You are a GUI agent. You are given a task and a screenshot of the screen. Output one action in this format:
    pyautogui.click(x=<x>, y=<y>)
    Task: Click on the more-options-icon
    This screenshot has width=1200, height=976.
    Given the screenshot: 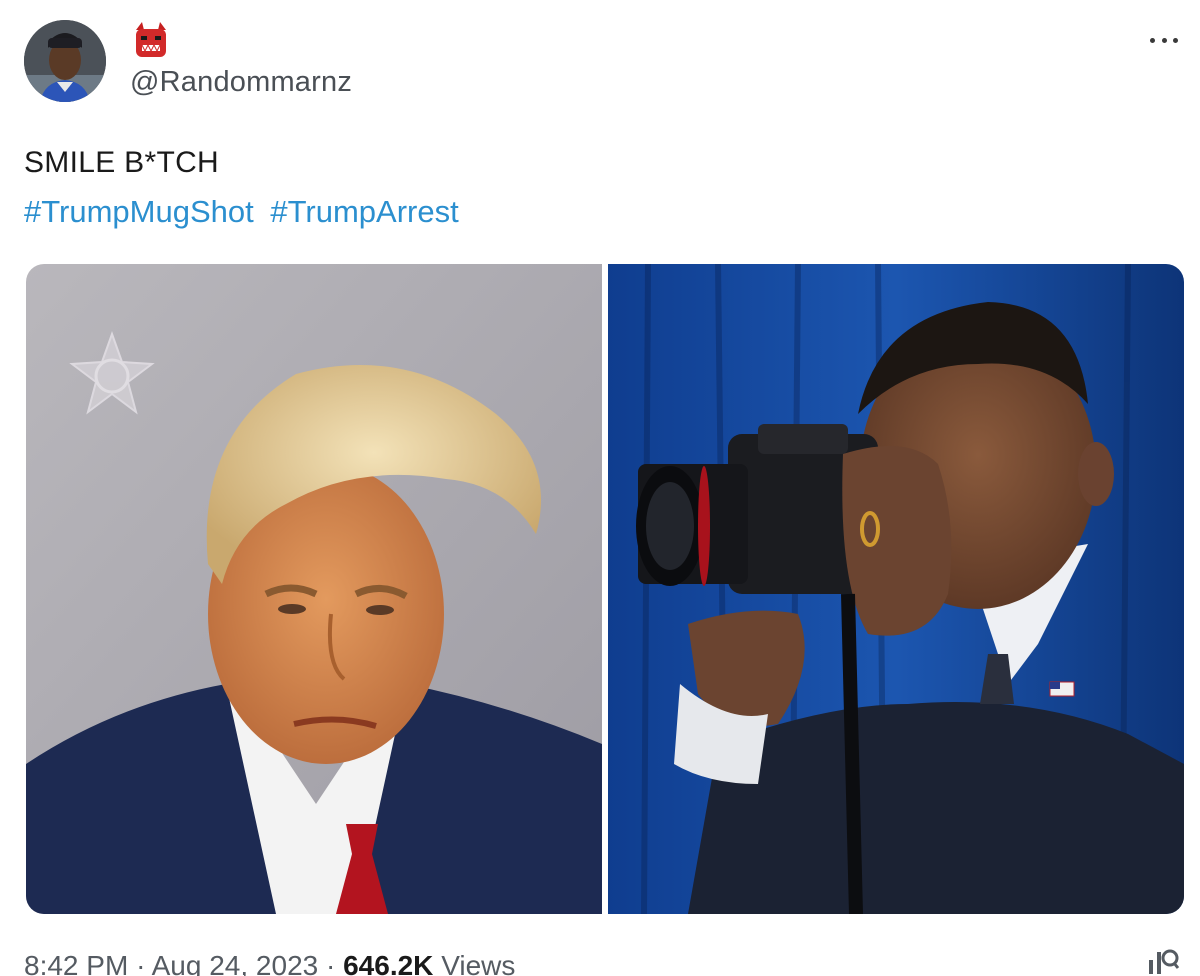 What is the action you would take?
    pyautogui.click(x=1164, y=40)
    